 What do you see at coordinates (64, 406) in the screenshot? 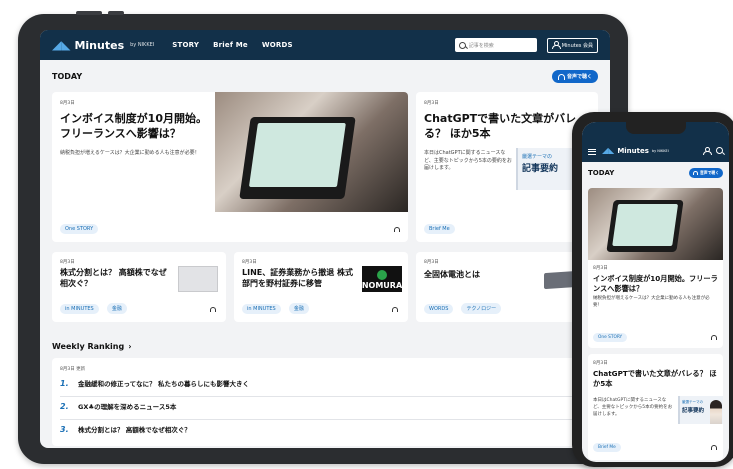
I see `rank-number: 2.` at bounding box center [64, 406].